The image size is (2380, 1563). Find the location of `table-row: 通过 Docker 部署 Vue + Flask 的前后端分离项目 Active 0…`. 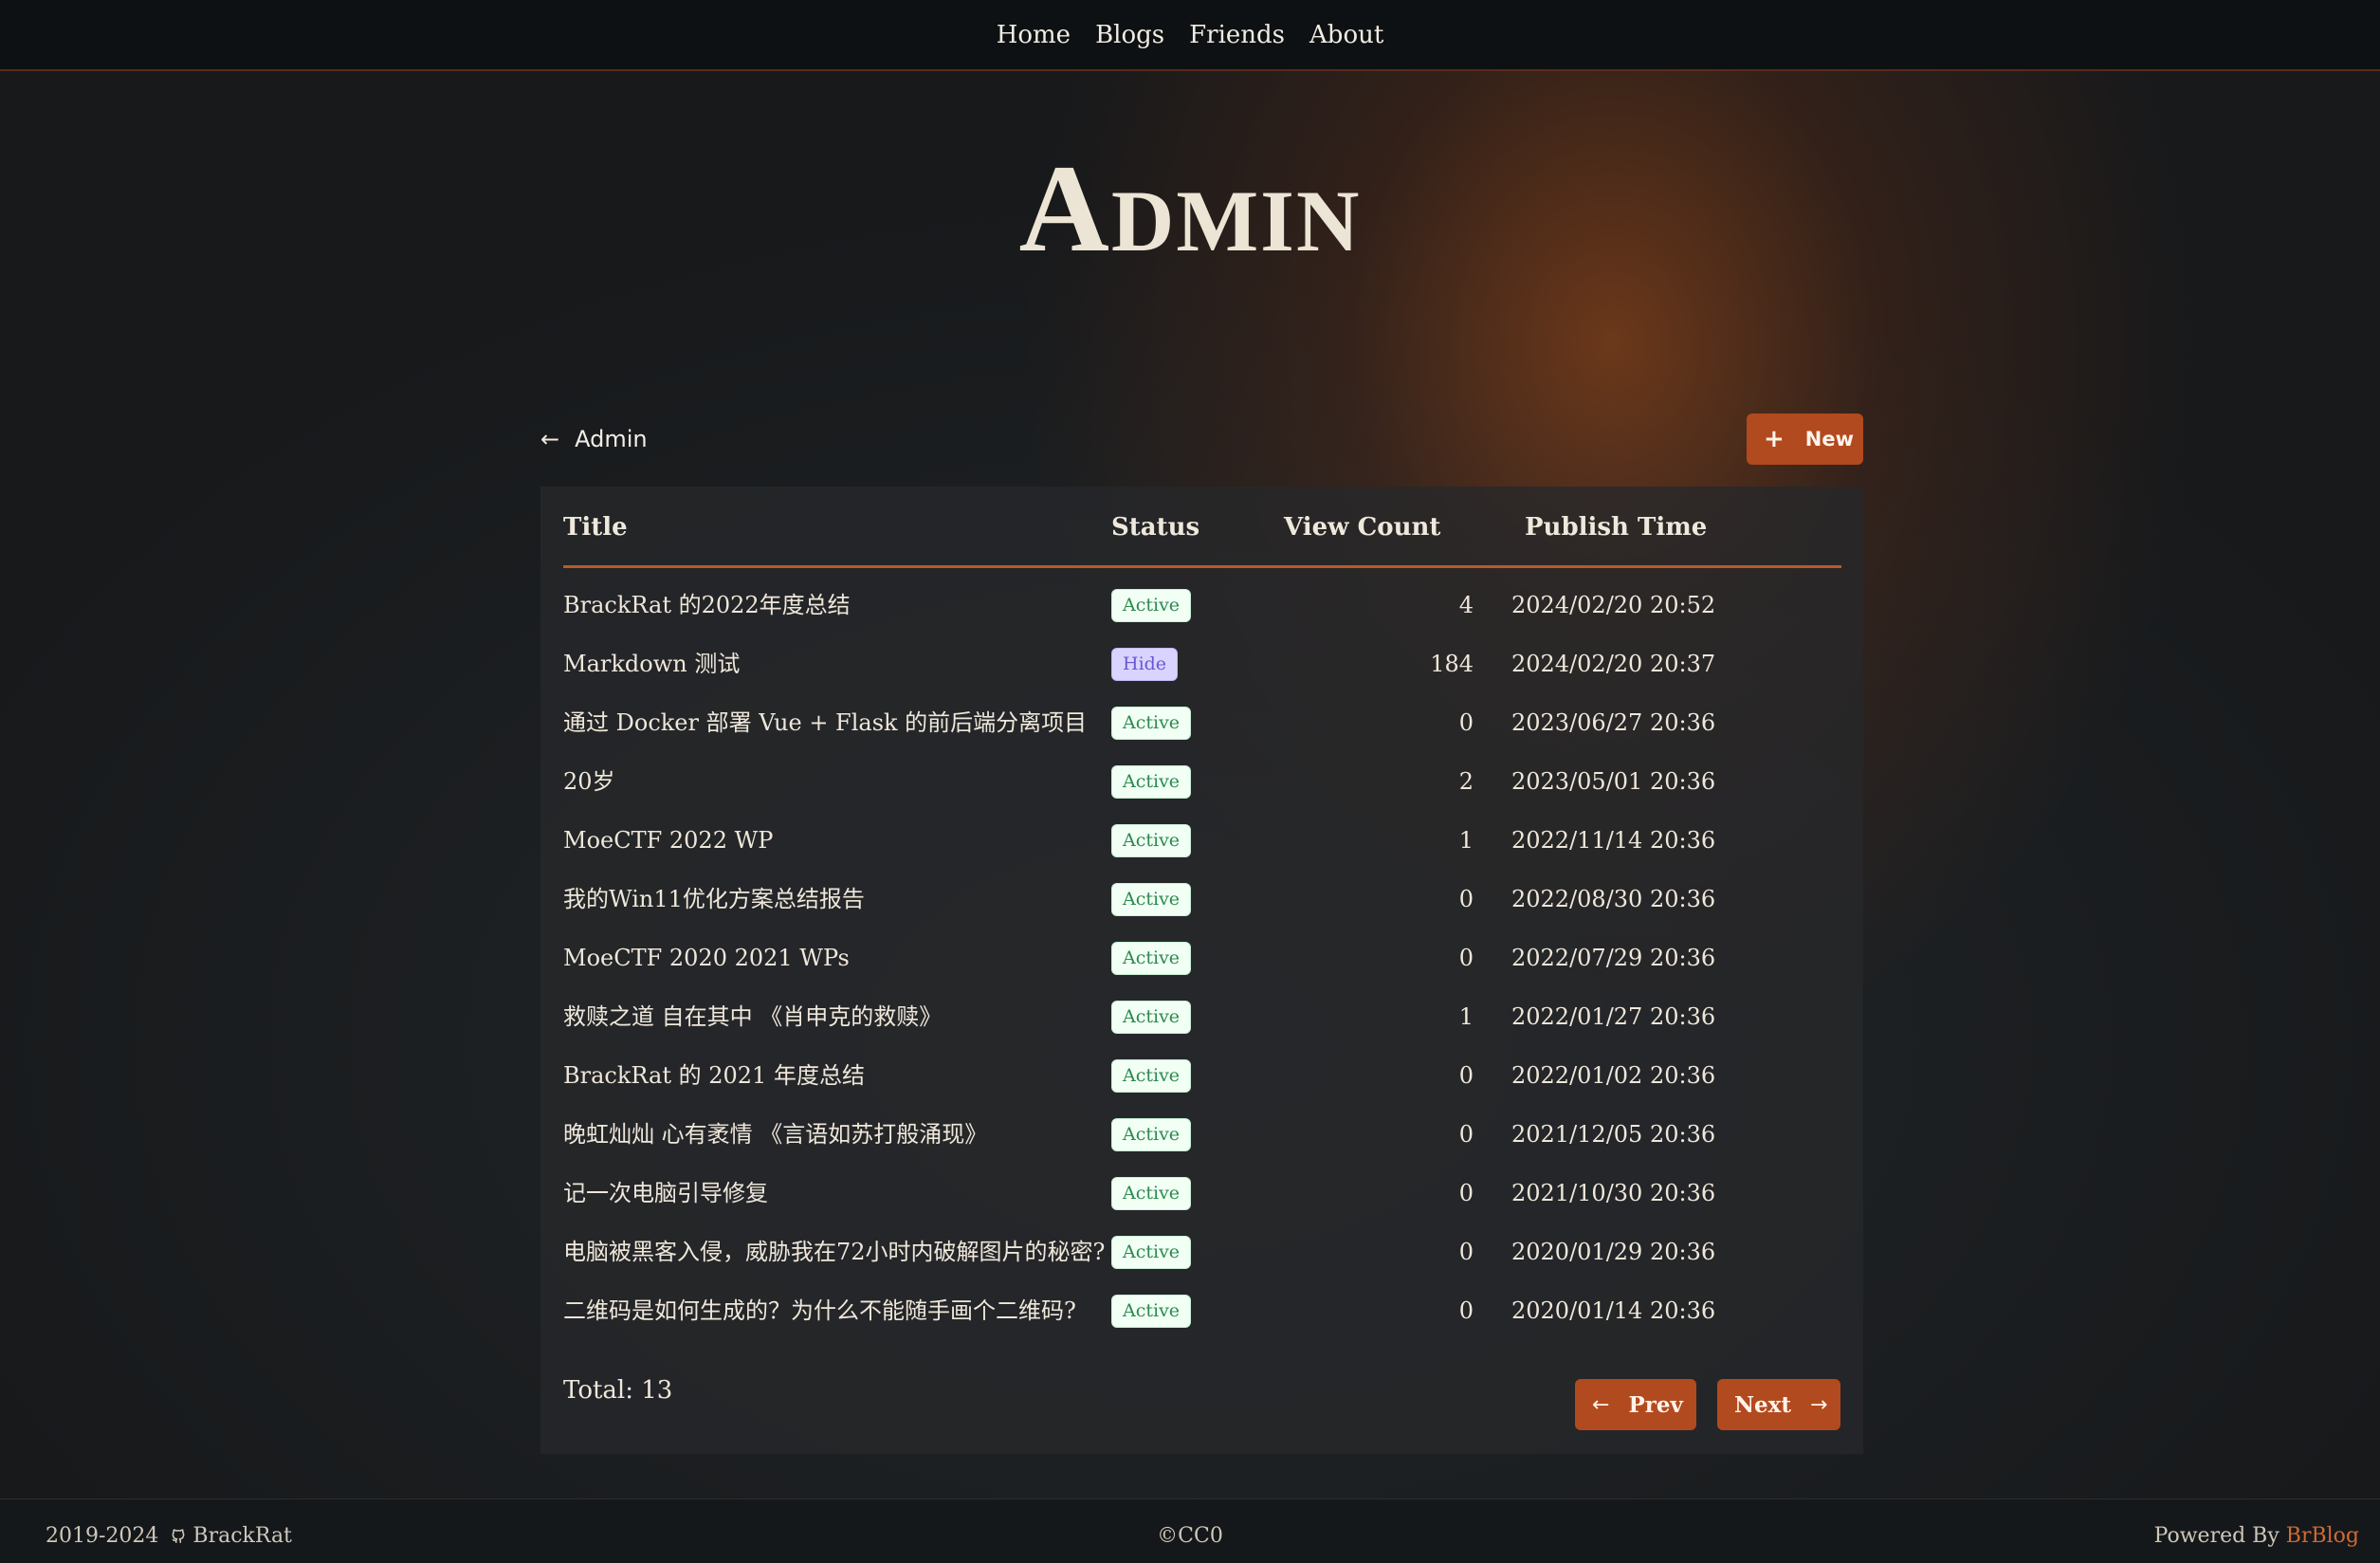

table-row: 通过 Docker 部署 Vue + Flask 的前后端分离项目 Active 0… is located at coordinates (1202, 722).